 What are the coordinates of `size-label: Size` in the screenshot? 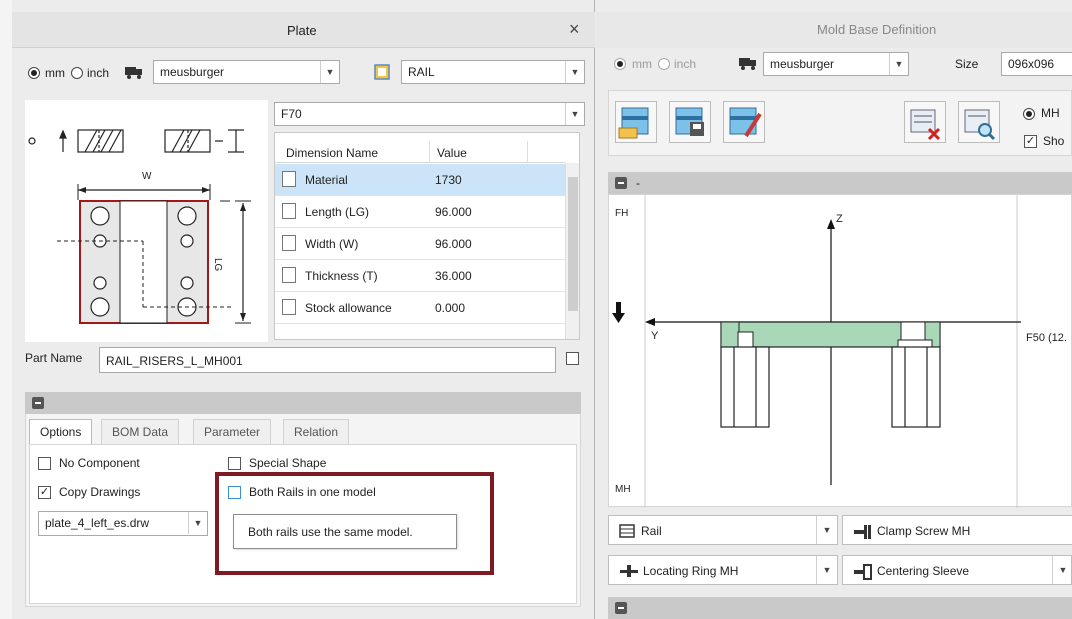 It's located at (967, 64).